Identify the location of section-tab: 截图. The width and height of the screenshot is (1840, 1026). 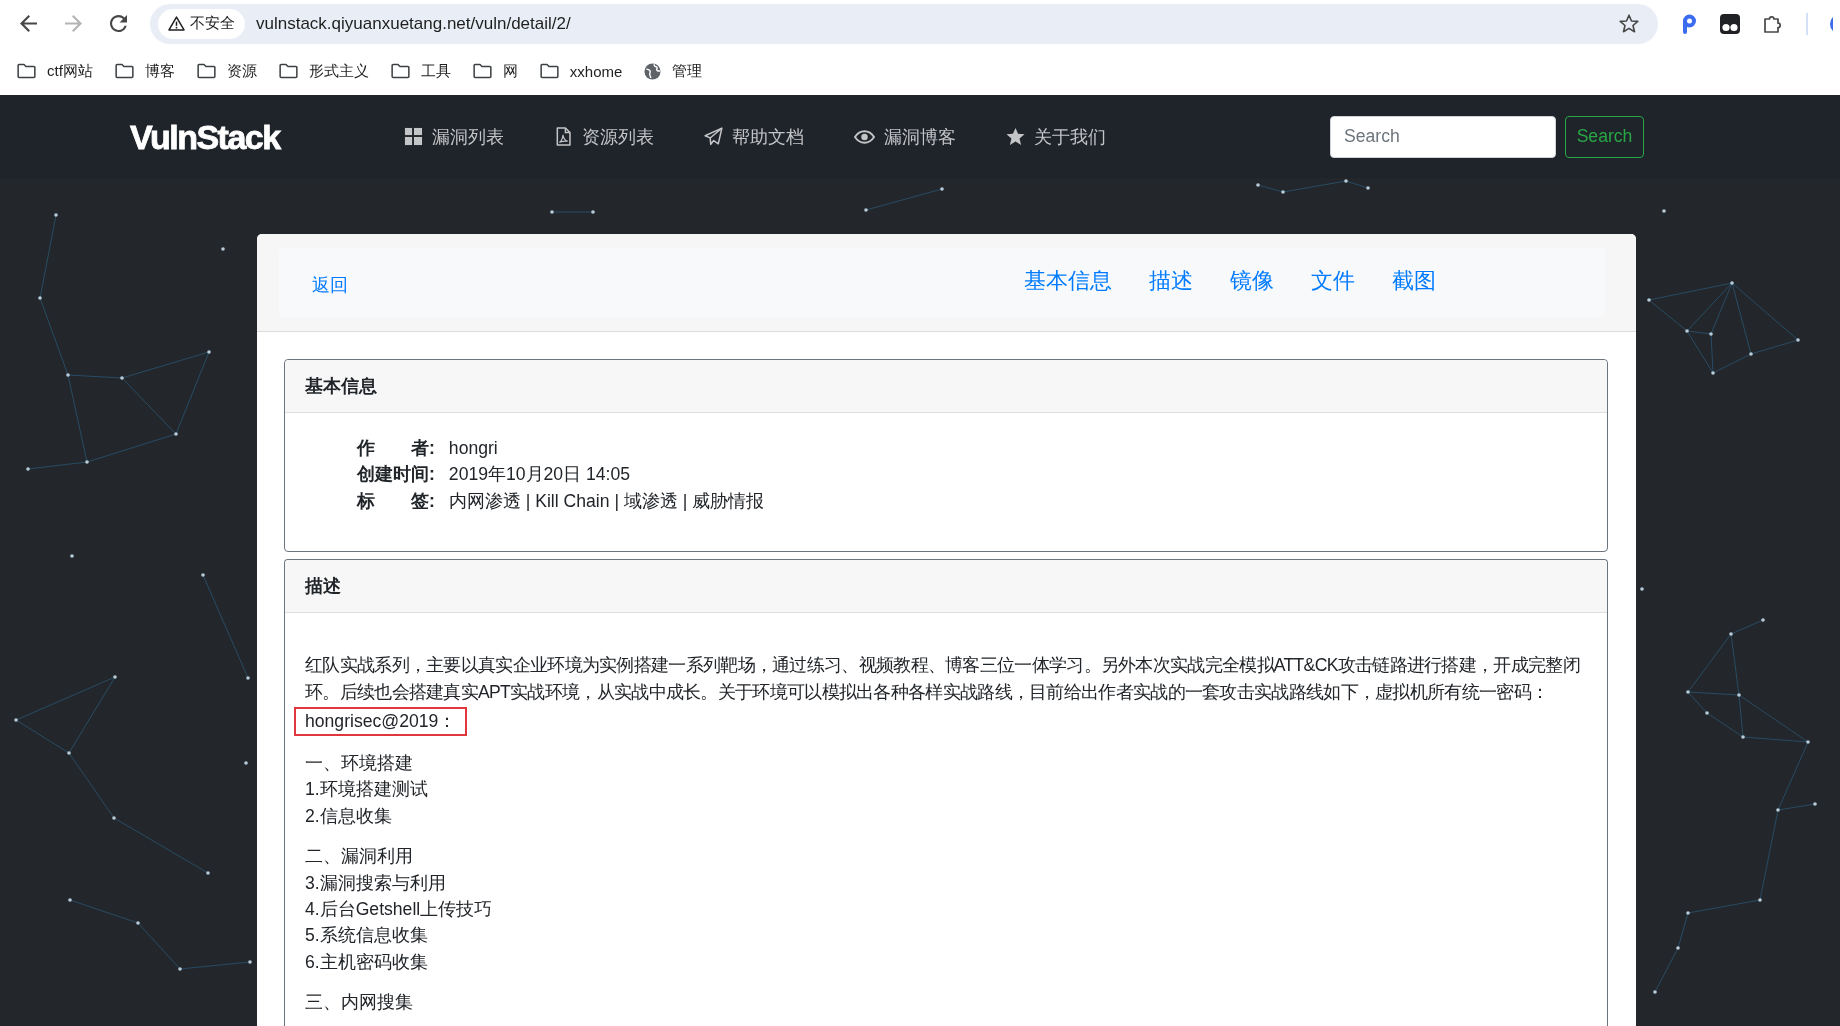
(1414, 280).